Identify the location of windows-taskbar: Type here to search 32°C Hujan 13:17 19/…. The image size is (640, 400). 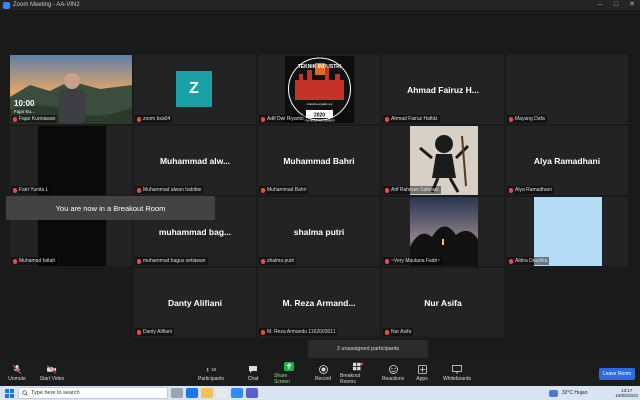
(320, 393).